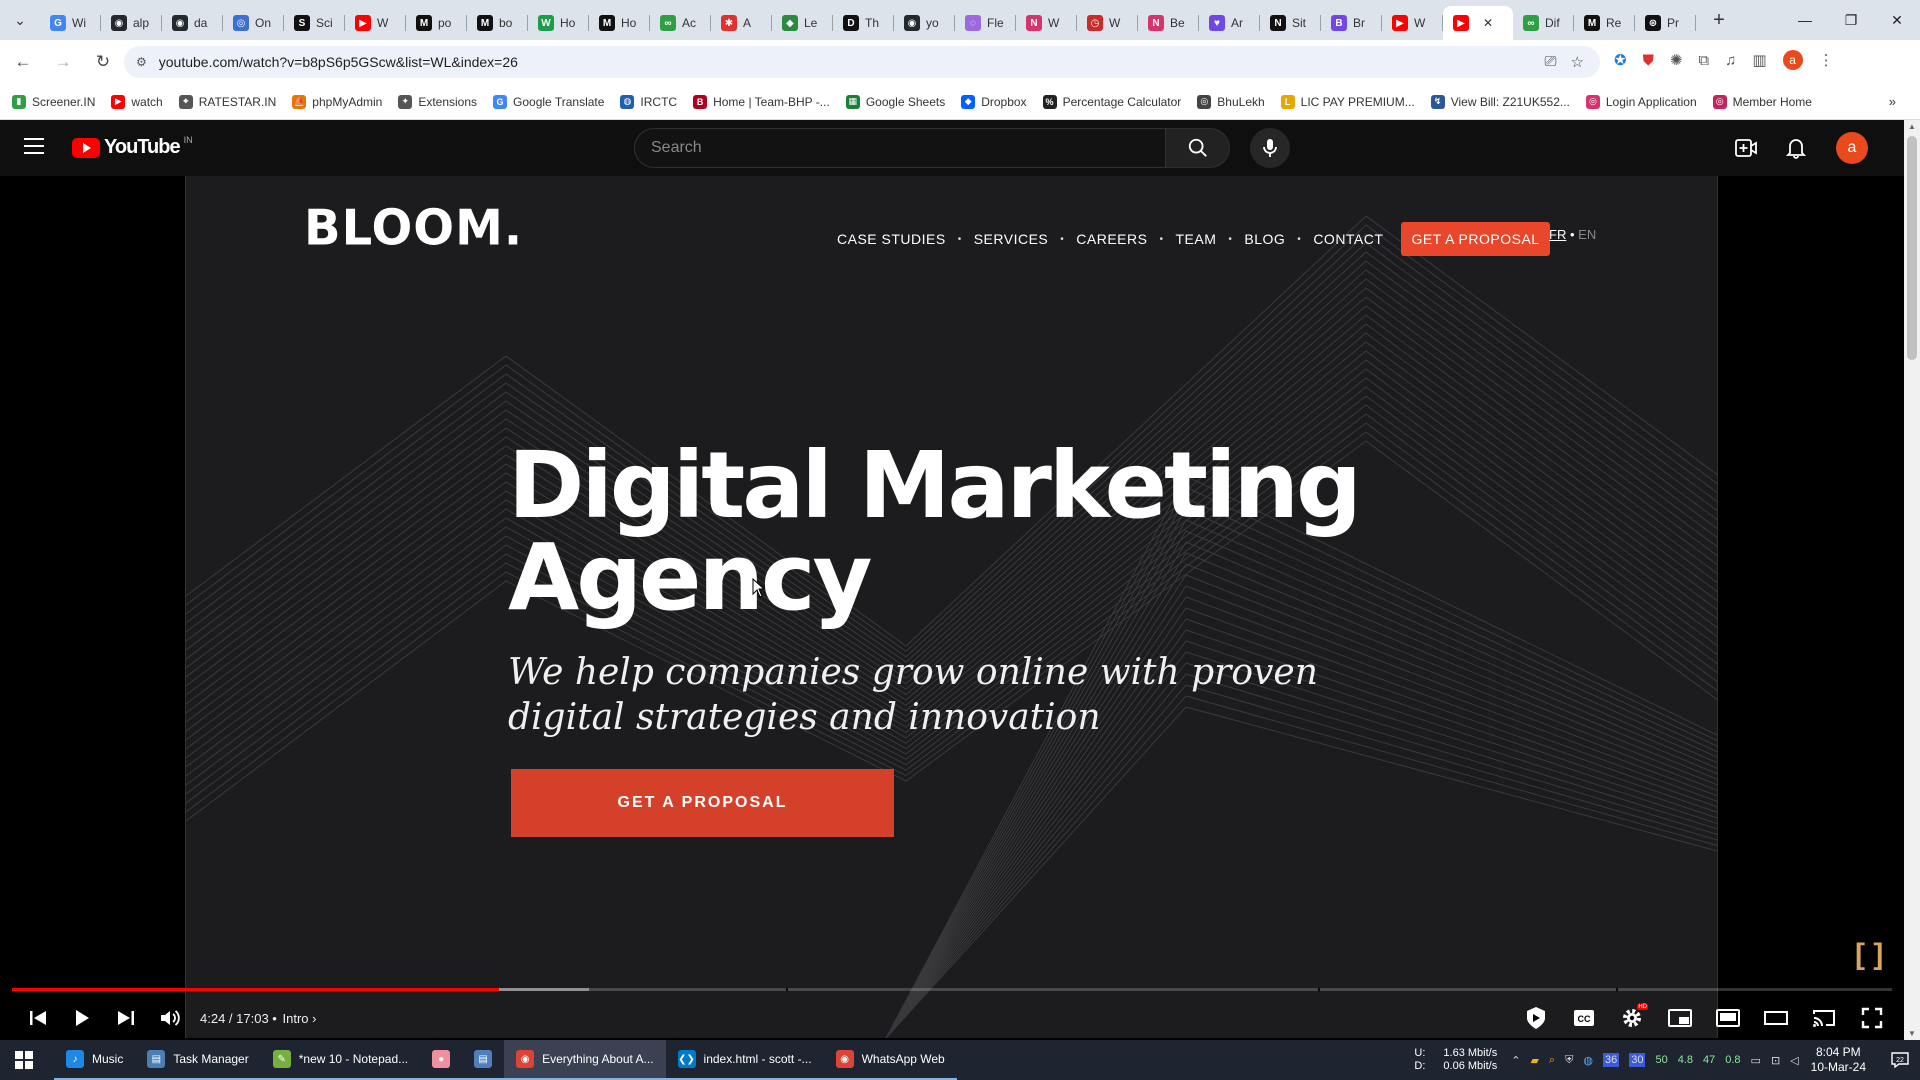 The height and width of the screenshot is (1080, 1920). I want to click on bookmark-star-icon: ☆, so click(1577, 62).